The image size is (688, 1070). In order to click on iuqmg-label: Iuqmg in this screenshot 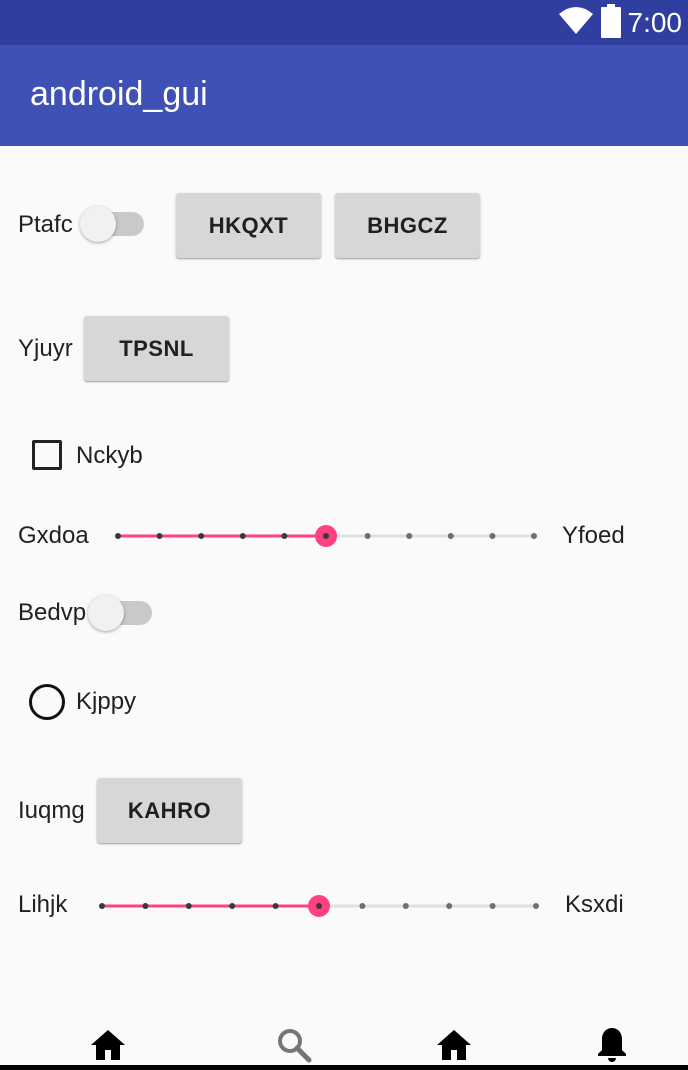, I will do `click(51, 810)`.